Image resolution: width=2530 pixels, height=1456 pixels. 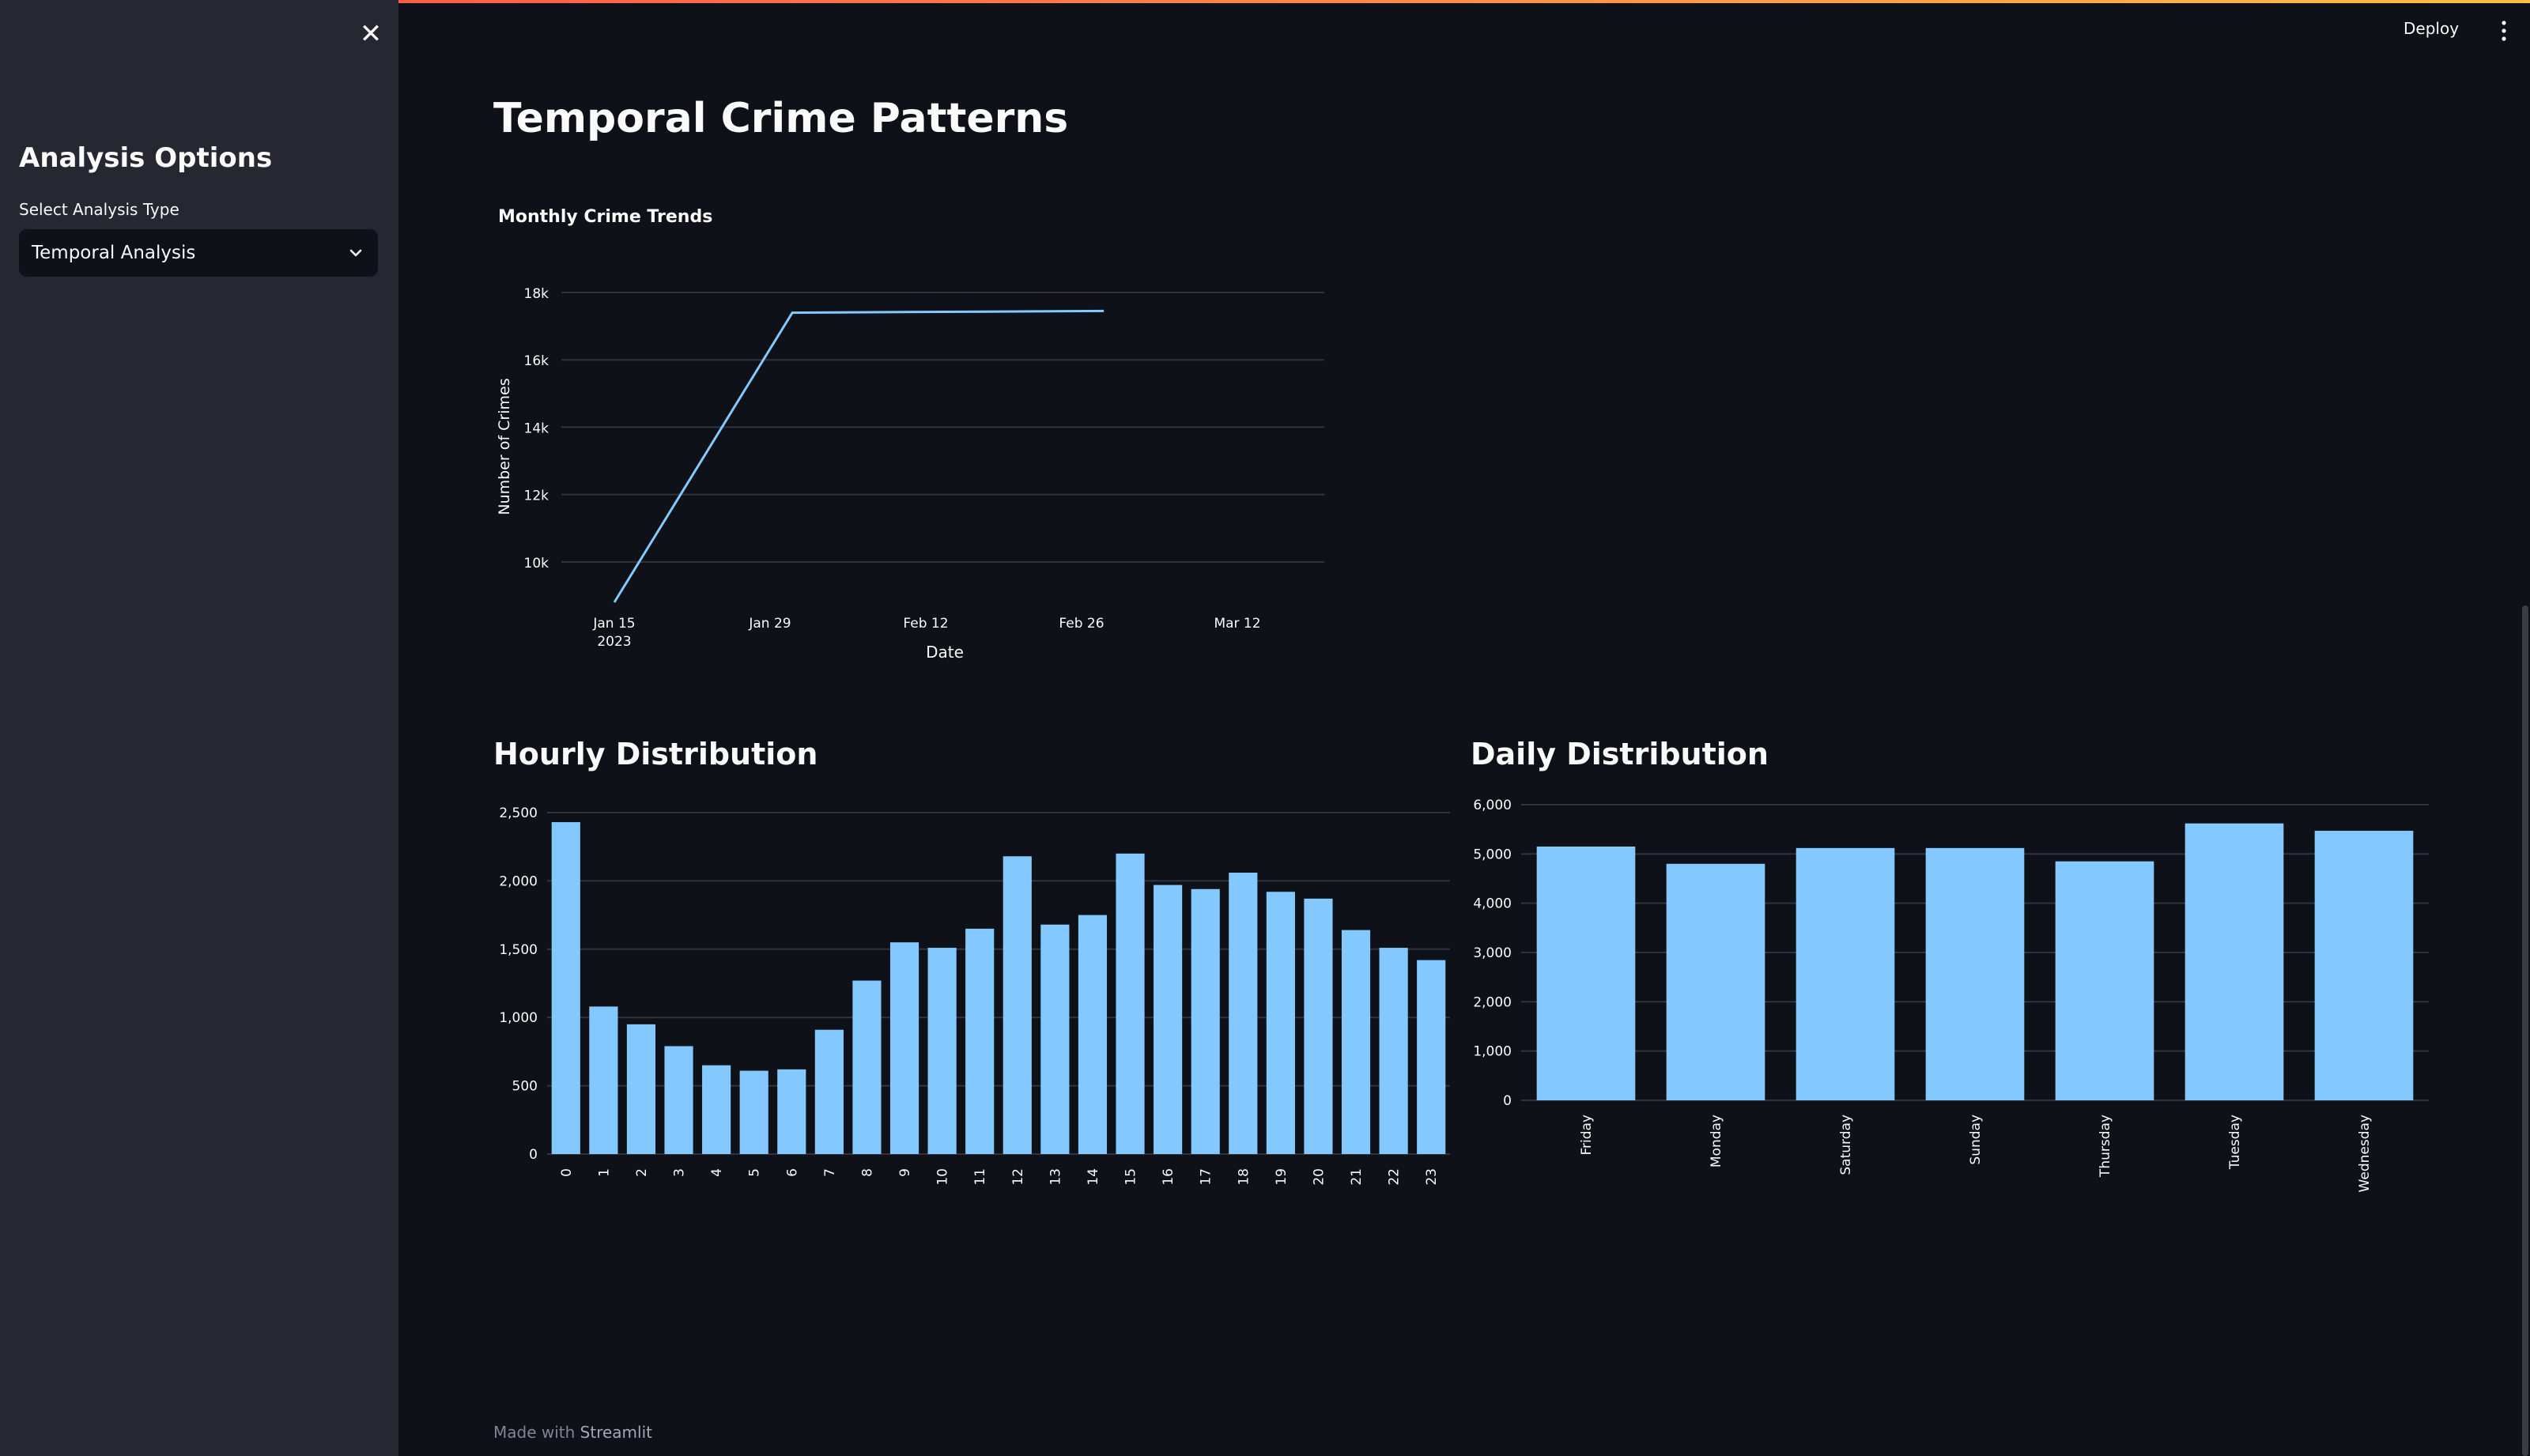 What do you see at coordinates (792, 1172) in the screenshot?
I see `x-tick-label: 6` at bounding box center [792, 1172].